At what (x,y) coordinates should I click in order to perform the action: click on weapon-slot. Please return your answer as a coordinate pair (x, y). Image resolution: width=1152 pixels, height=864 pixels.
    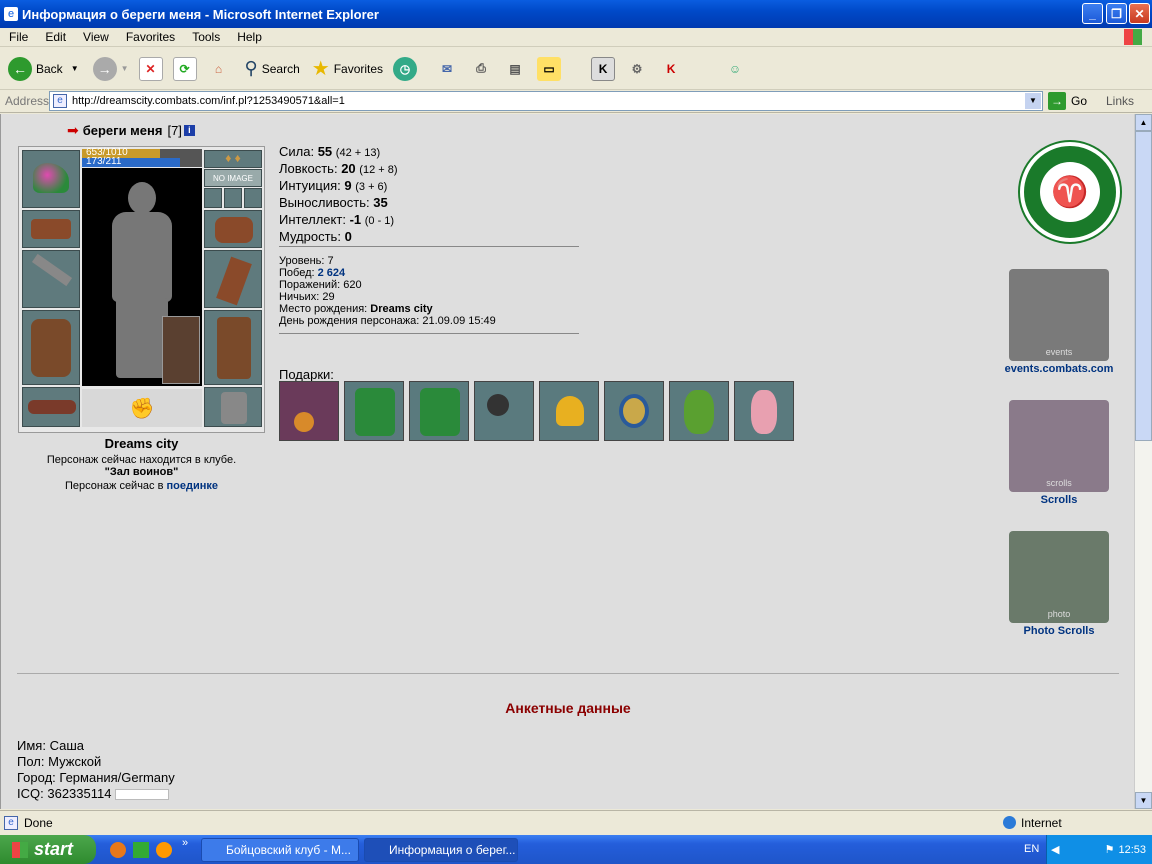
    Looking at the image, I should click on (51, 279).